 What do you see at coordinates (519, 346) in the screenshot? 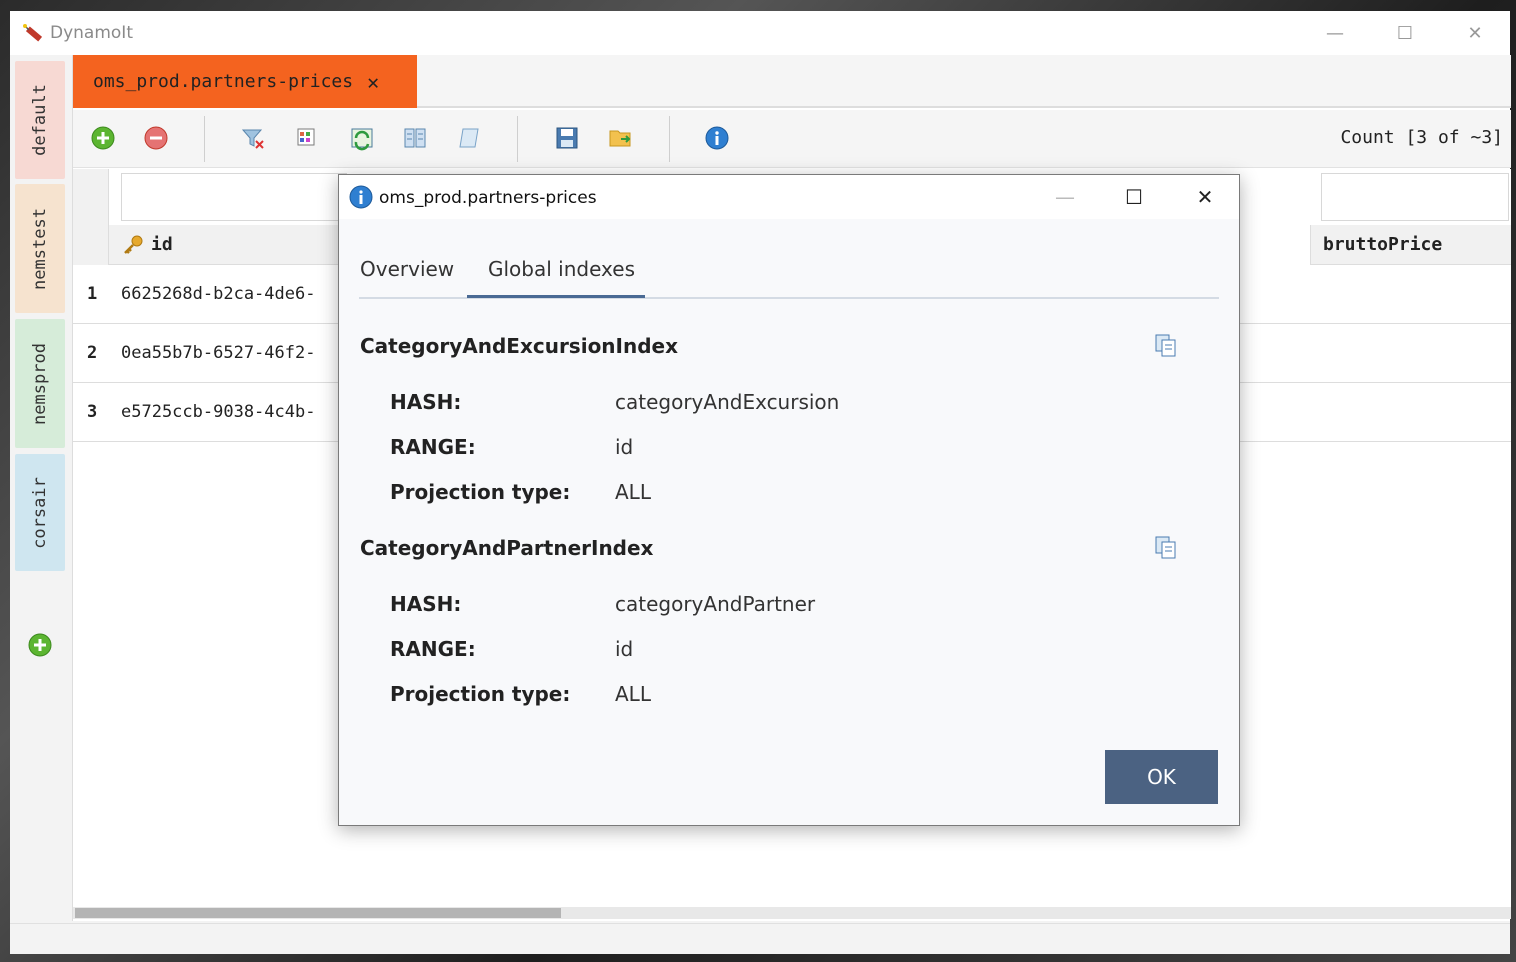
I see `index-name: CategoryAndExcursionIndex` at bounding box center [519, 346].